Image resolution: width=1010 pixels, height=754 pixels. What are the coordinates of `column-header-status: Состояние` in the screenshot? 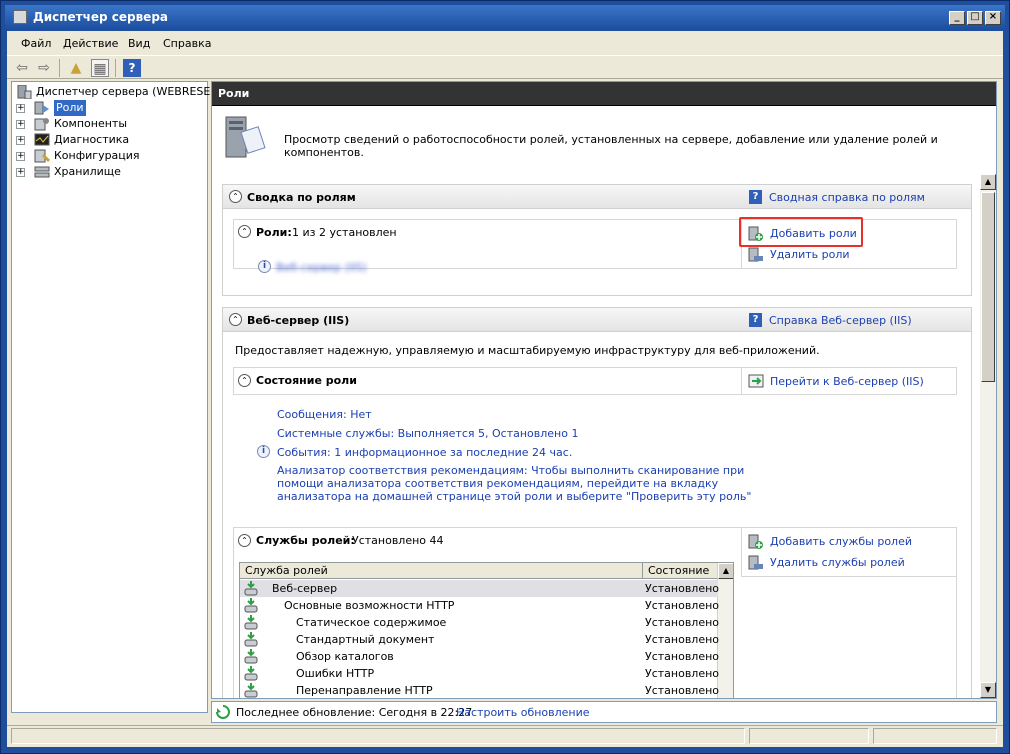 It's located at (680, 571).